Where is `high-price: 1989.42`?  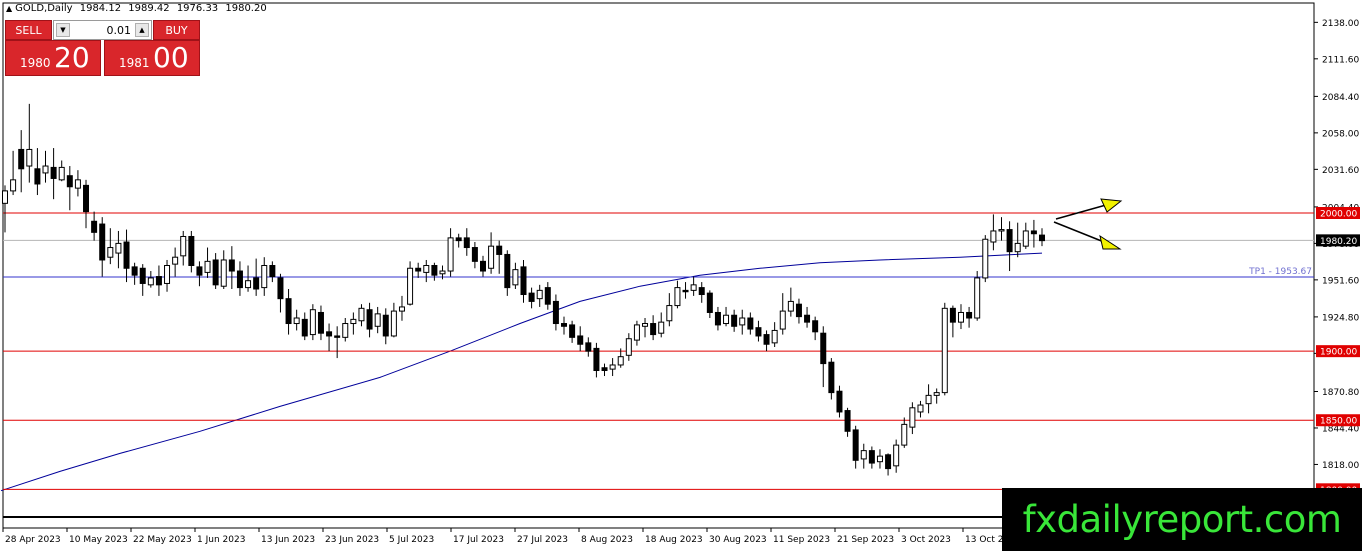
high-price: 1989.42 is located at coordinates (149, 8).